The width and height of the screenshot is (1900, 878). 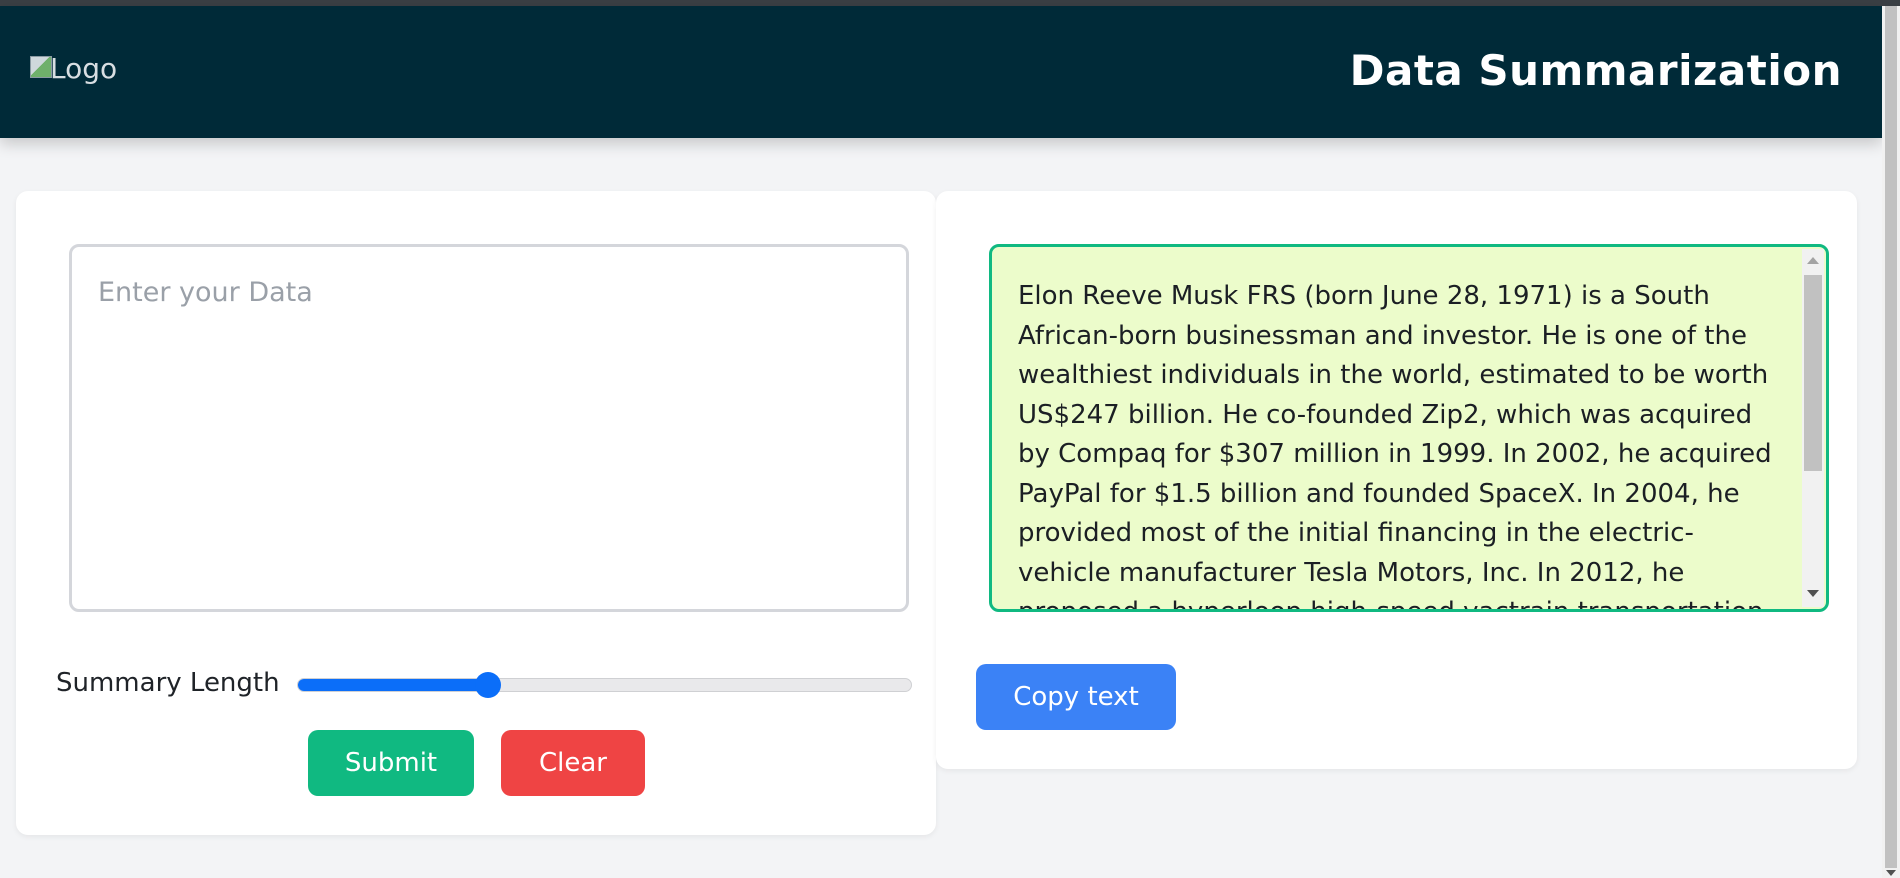 What do you see at coordinates (1813, 373) in the screenshot?
I see `scroll-thumb` at bounding box center [1813, 373].